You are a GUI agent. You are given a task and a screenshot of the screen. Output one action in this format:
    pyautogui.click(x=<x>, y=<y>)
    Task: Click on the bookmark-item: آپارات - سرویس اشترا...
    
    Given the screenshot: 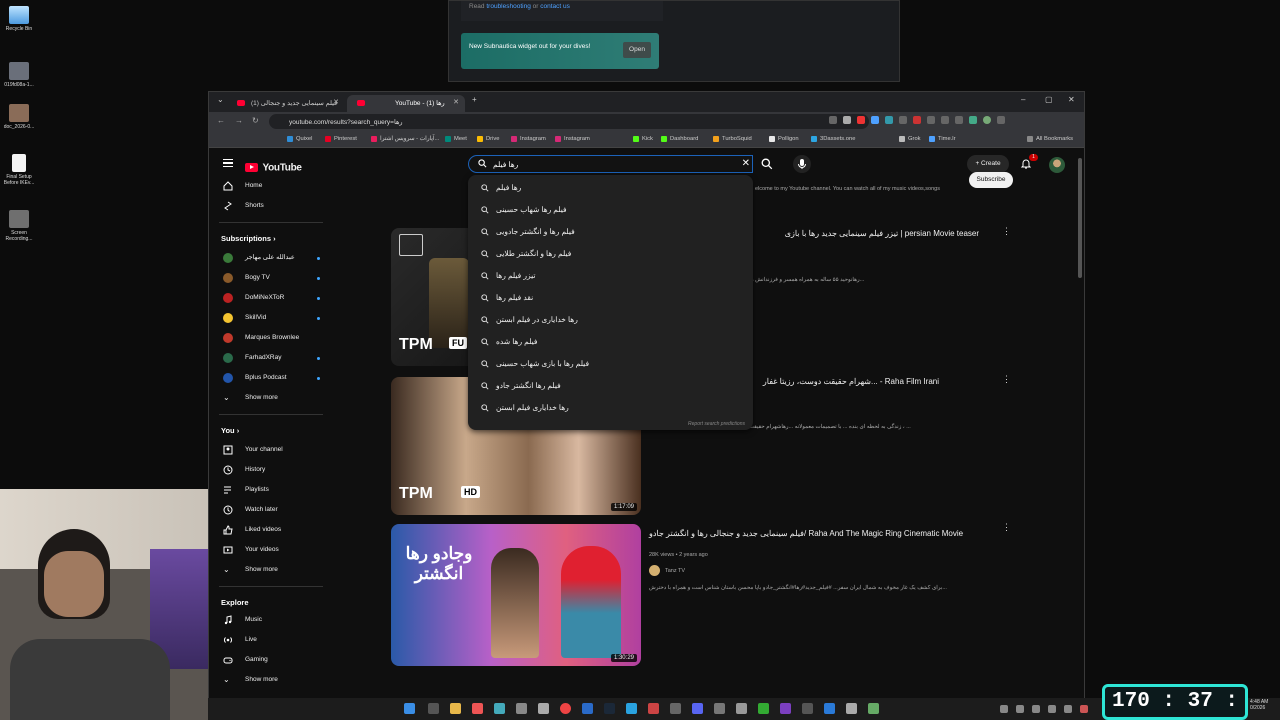 What is the action you would take?
    pyautogui.click(x=405, y=139)
    